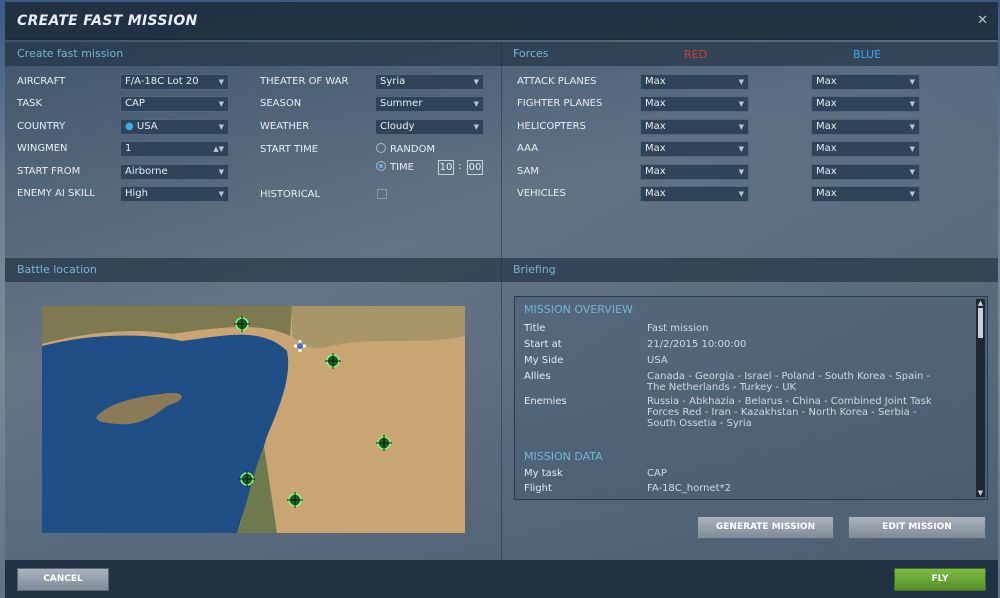  I want to click on cancel-button: CANCEL, so click(63, 579).